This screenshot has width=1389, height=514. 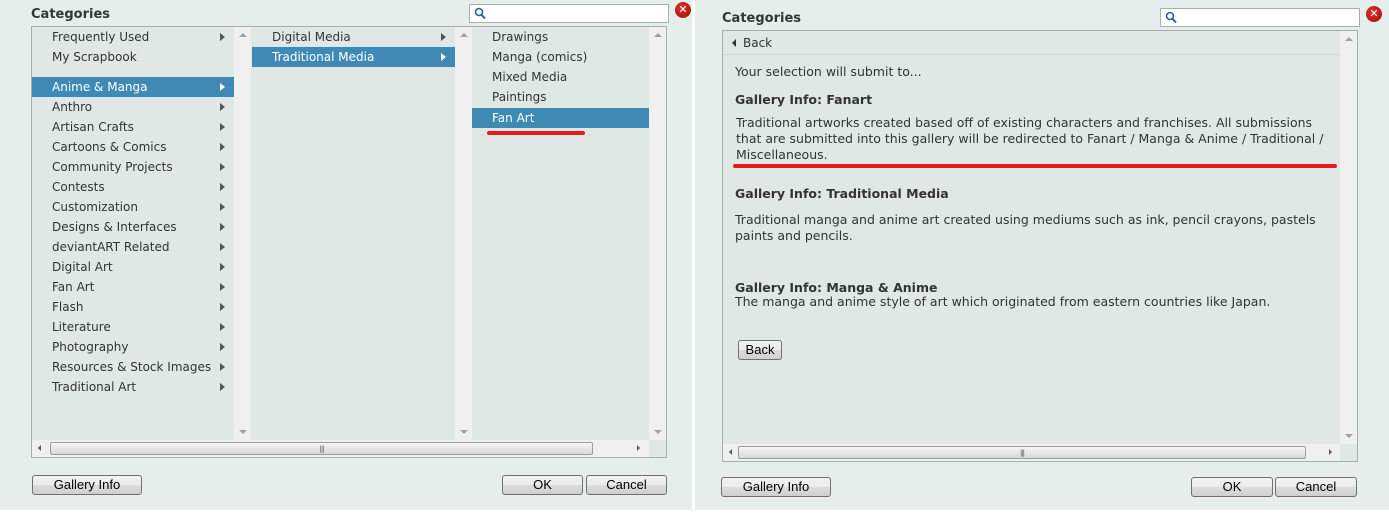 I want to click on category-item-label: My Scrapbook, so click(x=94, y=57).